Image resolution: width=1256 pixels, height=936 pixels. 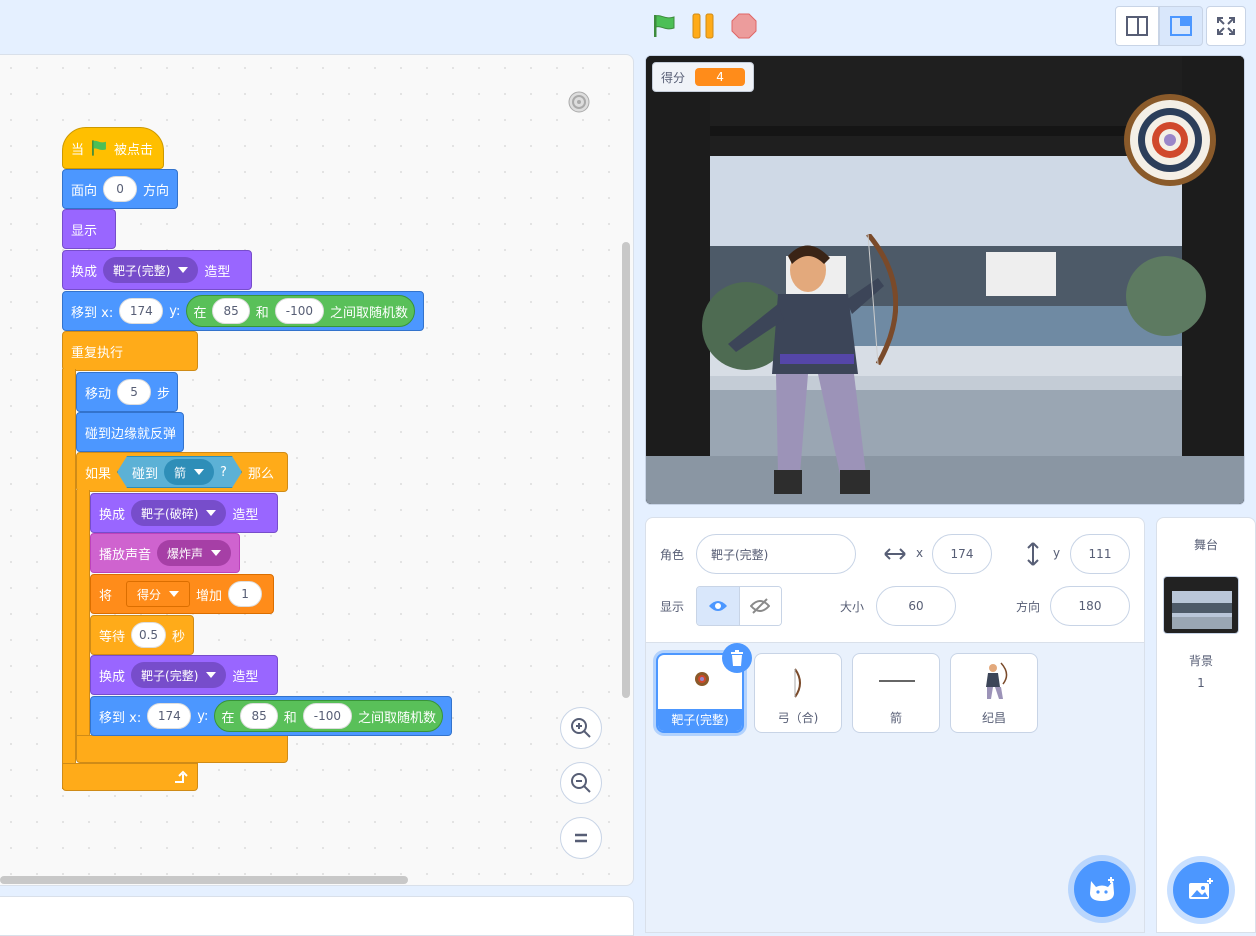 What do you see at coordinates (97, 353) in the screenshot?
I see `forever-label: 重复执行` at bounding box center [97, 353].